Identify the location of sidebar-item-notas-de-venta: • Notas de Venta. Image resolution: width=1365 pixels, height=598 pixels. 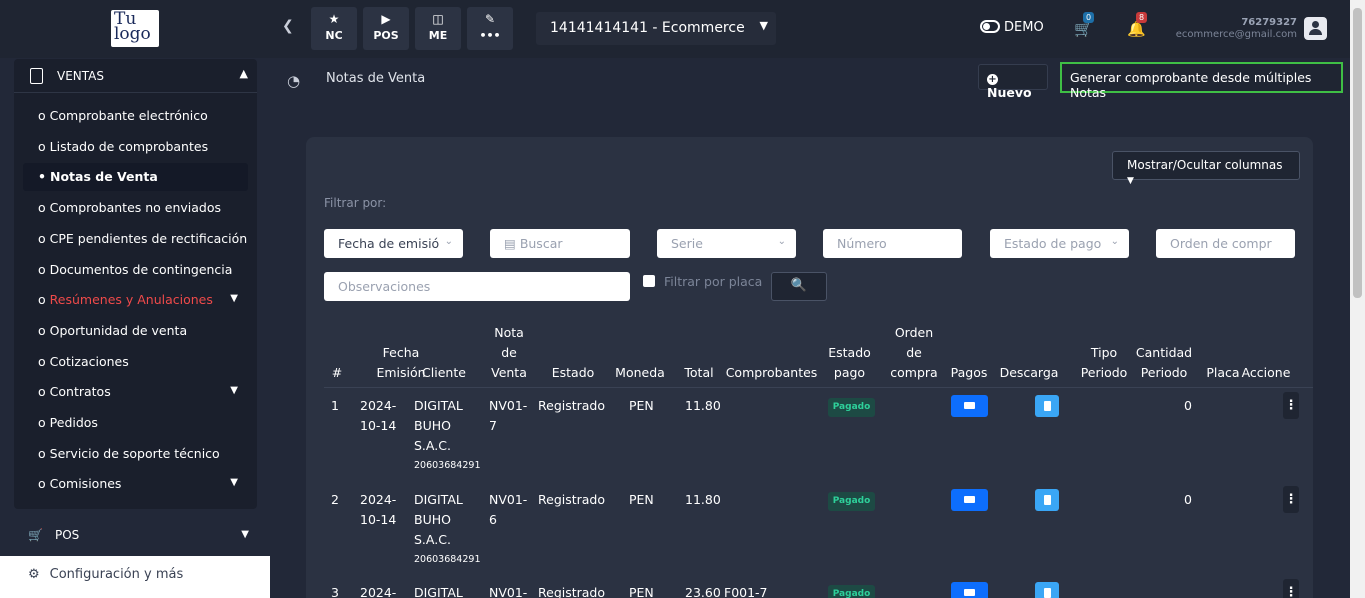
(135, 177).